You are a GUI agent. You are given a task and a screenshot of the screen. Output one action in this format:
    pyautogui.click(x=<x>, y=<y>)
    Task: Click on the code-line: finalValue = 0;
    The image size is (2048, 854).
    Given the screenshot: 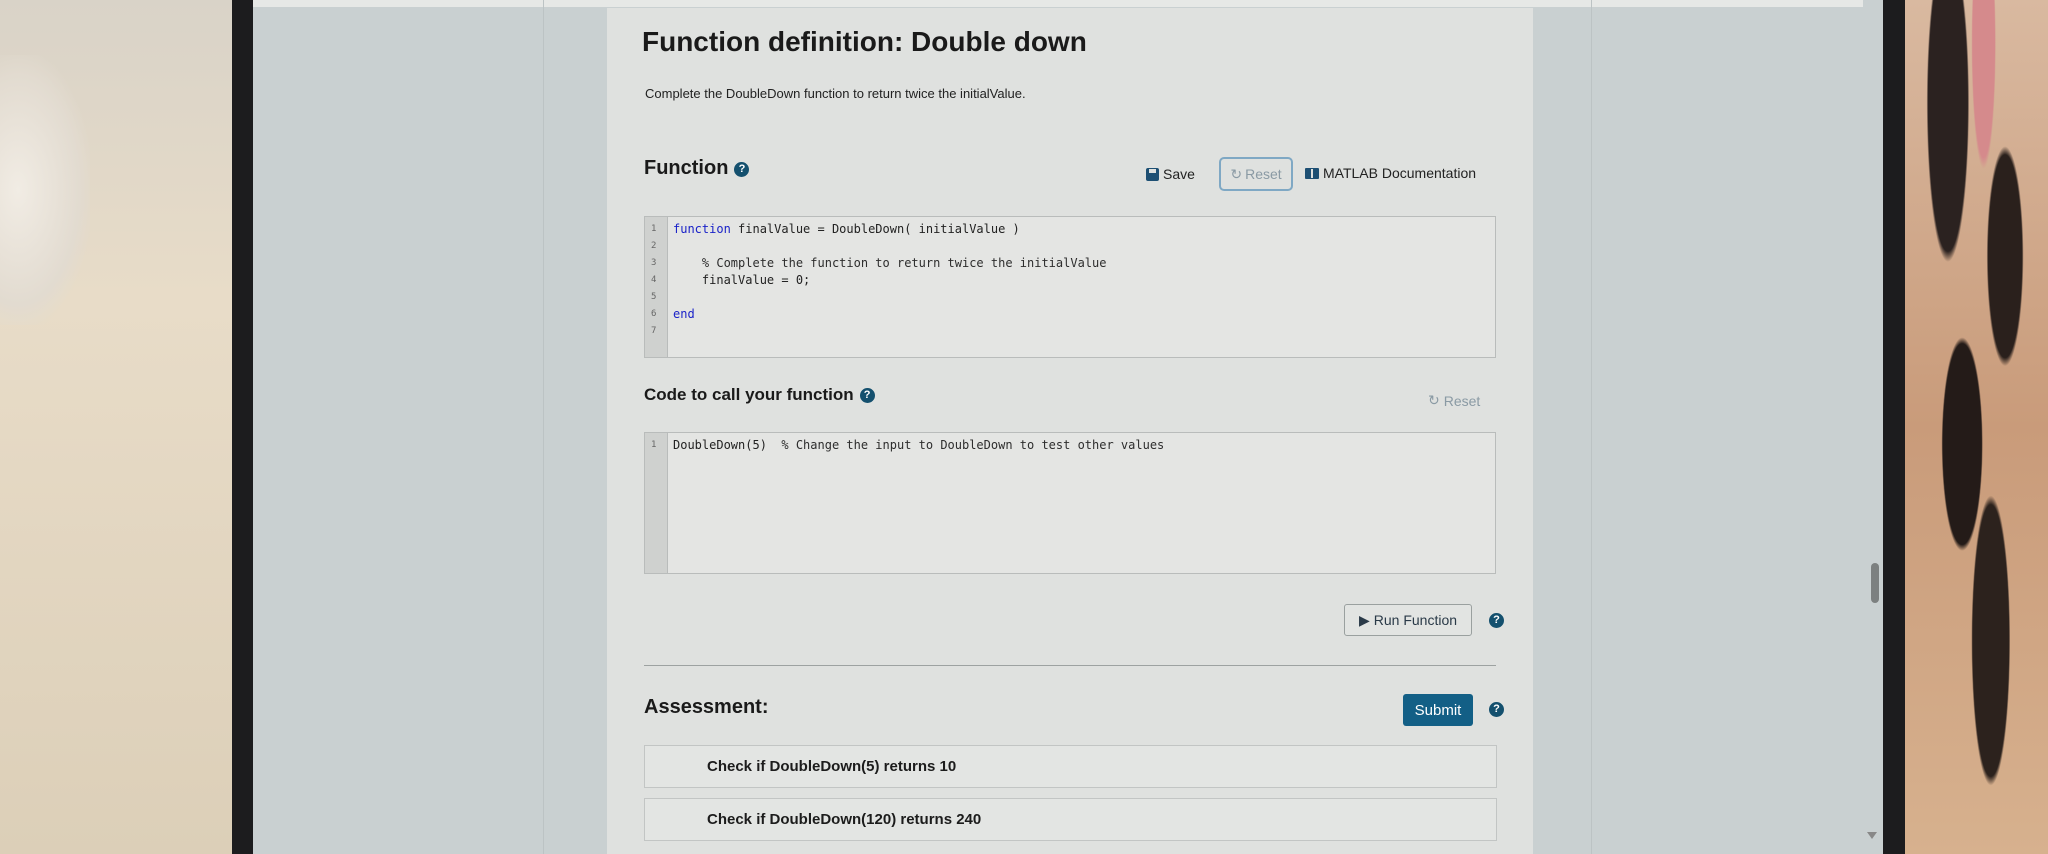 What is the action you would take?
    pyautogui.click(x=742, y=280)
    